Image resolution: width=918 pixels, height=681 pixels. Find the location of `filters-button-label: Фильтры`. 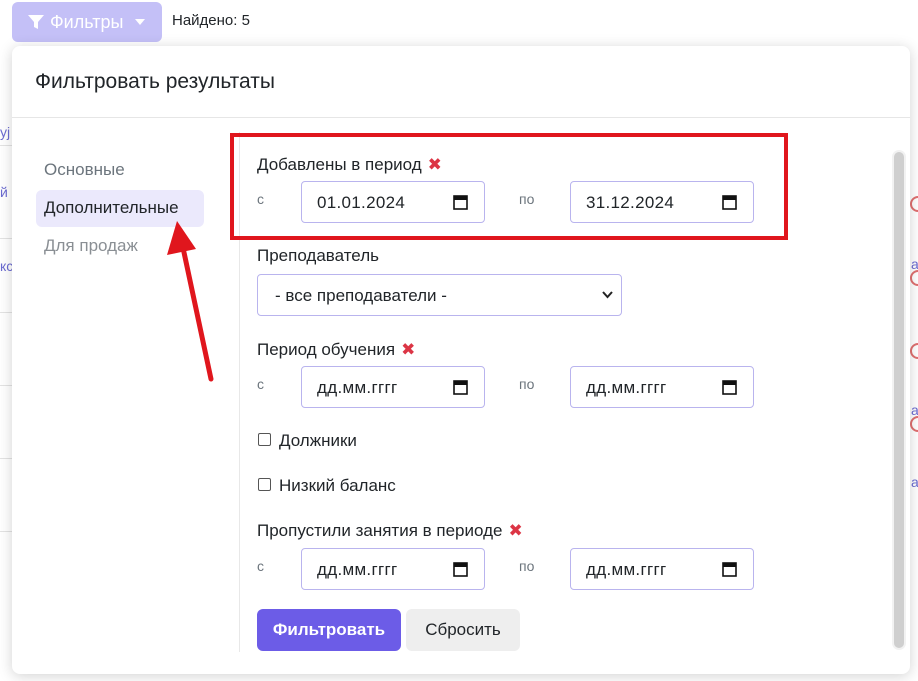

filters-button-label: Фильтры is located at coordinates (87, 21).